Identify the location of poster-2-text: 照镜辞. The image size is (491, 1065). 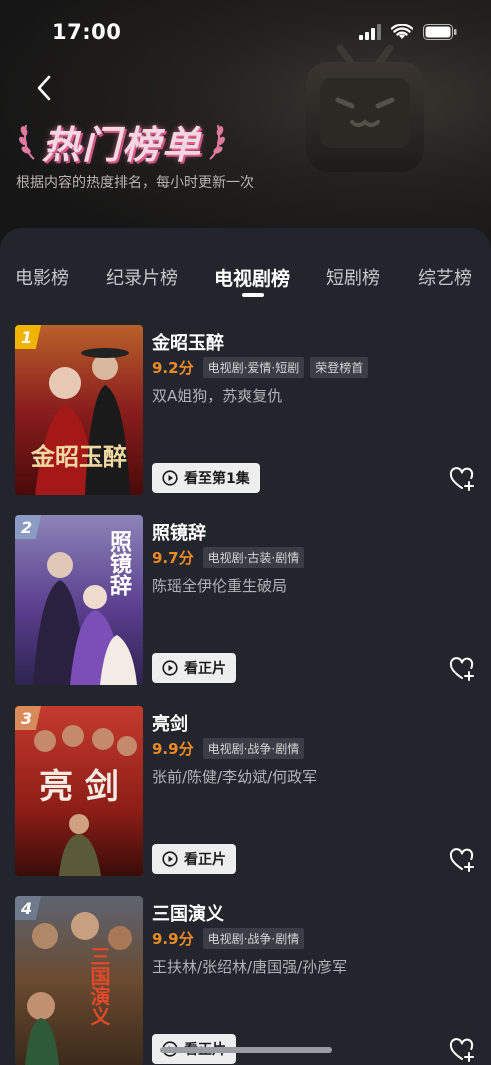
(119, 563).